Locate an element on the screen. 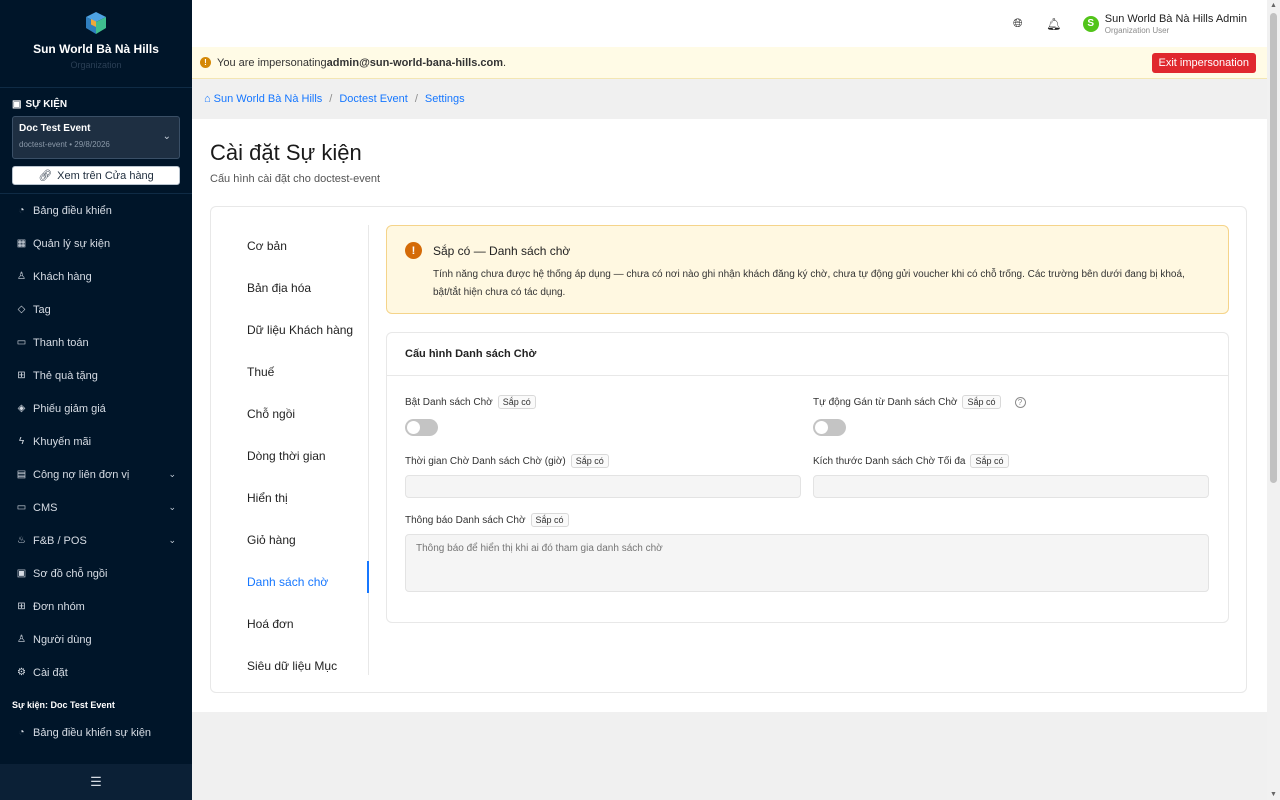 This screenshot has width=1280, height=800. sidebar-item-payment: ▭ Thanh toán is located at coordinates (96, 342).